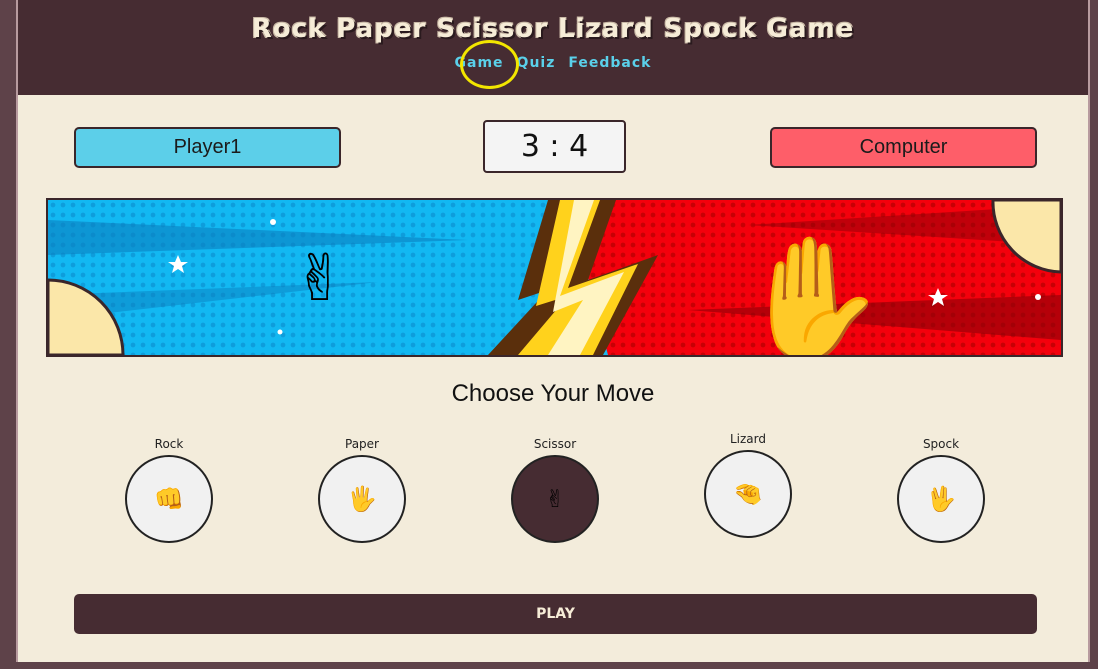 Image resolution: width=1098 pixels, height=669 pixels. What do you see at coordinates (207, 147) in the screenshot?
I see `player-label: Player1` at bounding box center [207, 147].